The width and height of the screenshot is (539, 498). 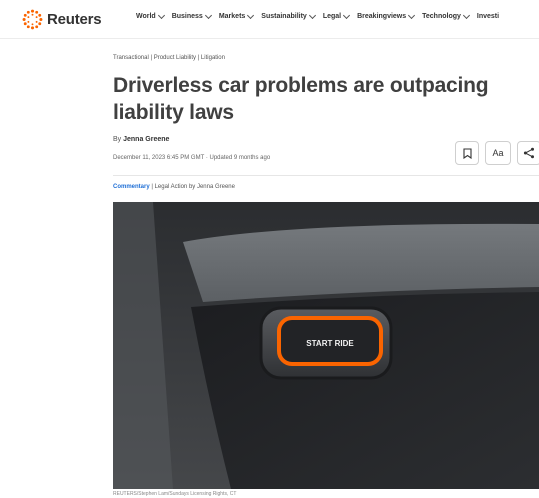 What do you see at coordinates (74, 19) in the screenshot?
I see `brand-name: Reuters` at bounding box center [74, 19].